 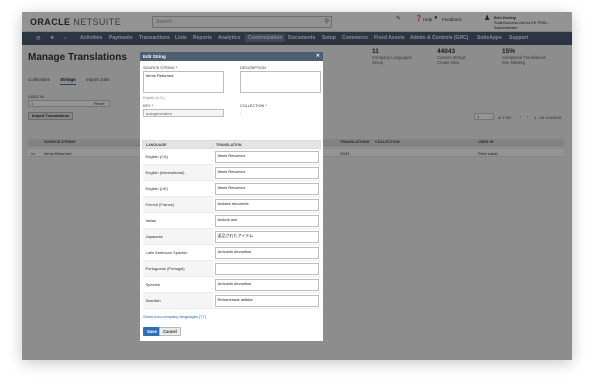 I want to click on language-name: Japanese, so click(x=177, y=236).